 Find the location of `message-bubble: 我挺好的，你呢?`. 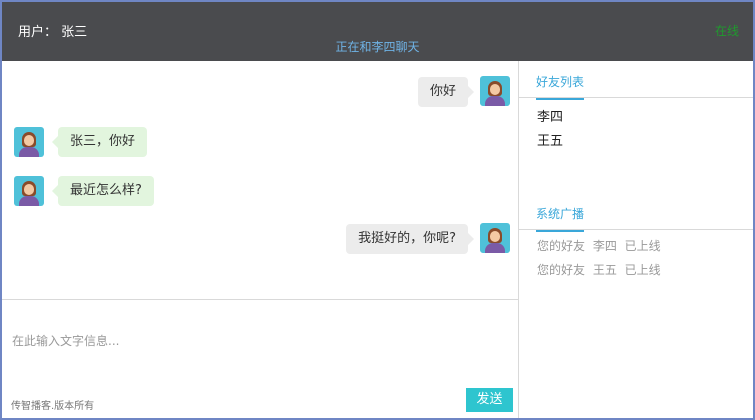

message-bubble: 我挺好的，你呢? is located at coordinates (410, 239).